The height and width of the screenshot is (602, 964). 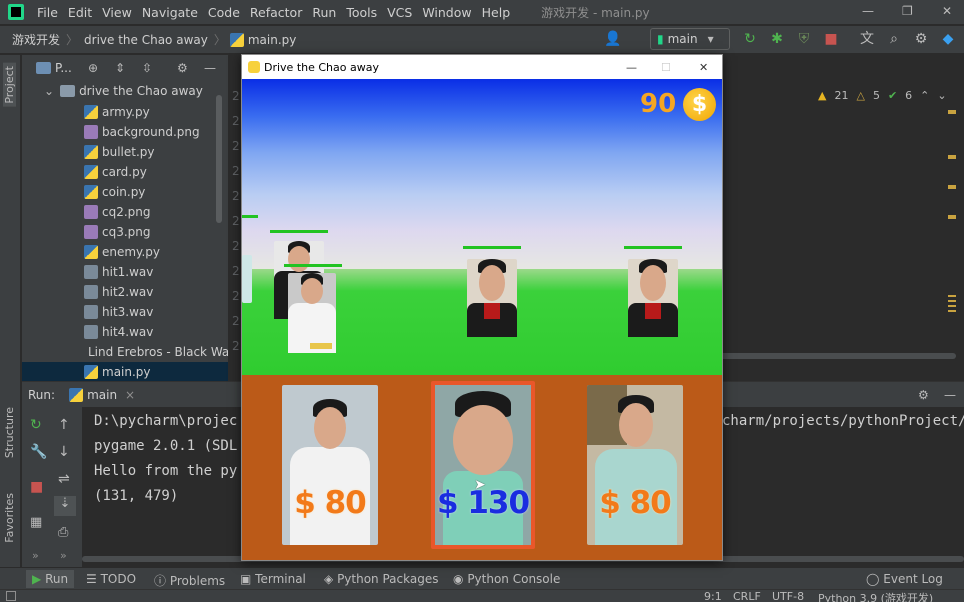 What do you see at coordinates (446, 12) in the screenshot?
I see `menu-window: Window` at bounding box center [446, 12].